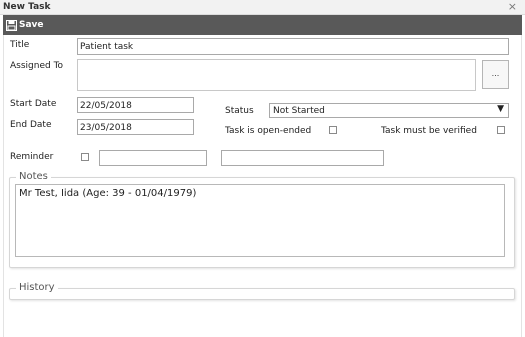 The height and width of the screenshot is (337, 525). What do you see at coordinates (20, 45) in the screenshot?
I see `title-label: Title` at bounding box center [20, 45].